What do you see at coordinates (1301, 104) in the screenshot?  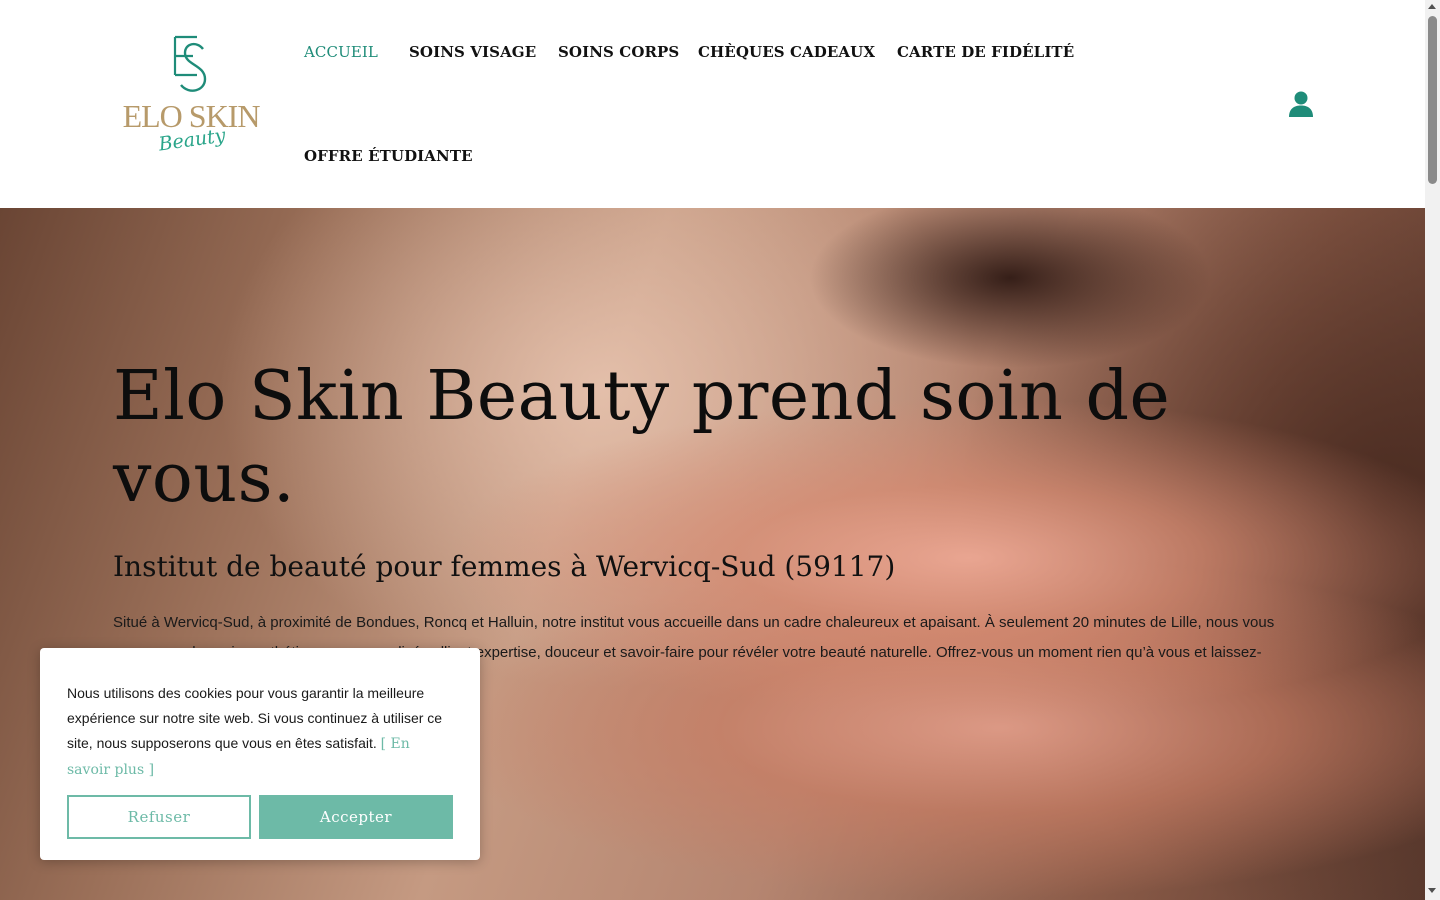 I see `user-icon` at bounding box center [1301, 104].